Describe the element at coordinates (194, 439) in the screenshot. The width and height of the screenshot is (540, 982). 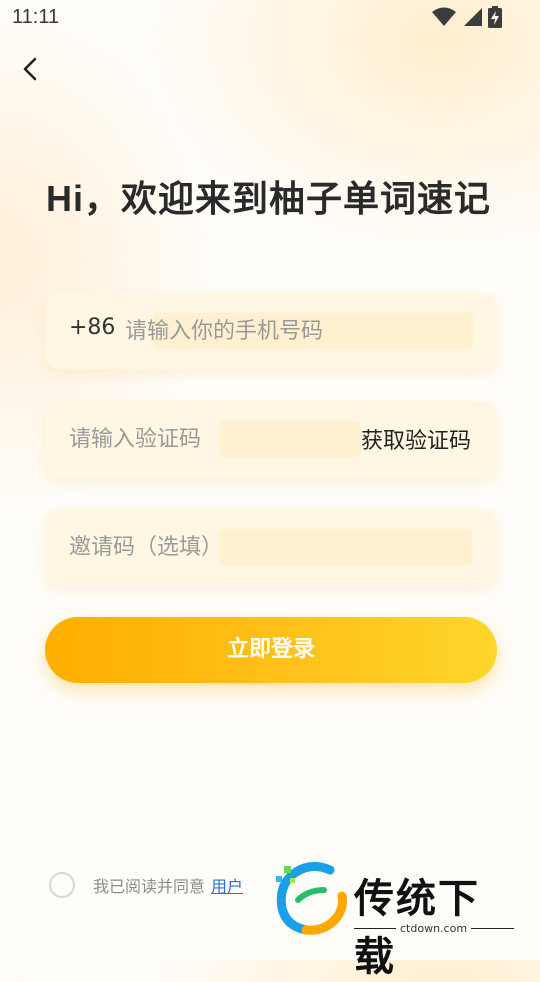
I see `verification-code-input` at that location.